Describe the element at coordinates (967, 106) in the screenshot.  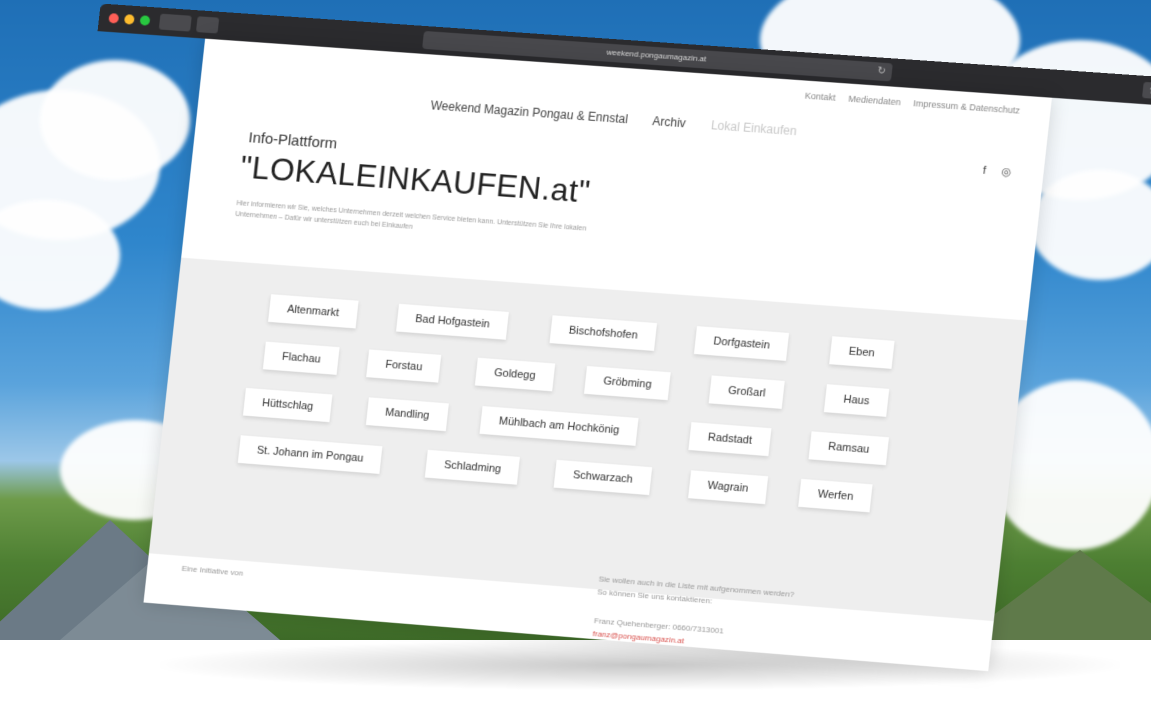
I see `nav-link-impressum: Impressum & Datenschutz` at that location.